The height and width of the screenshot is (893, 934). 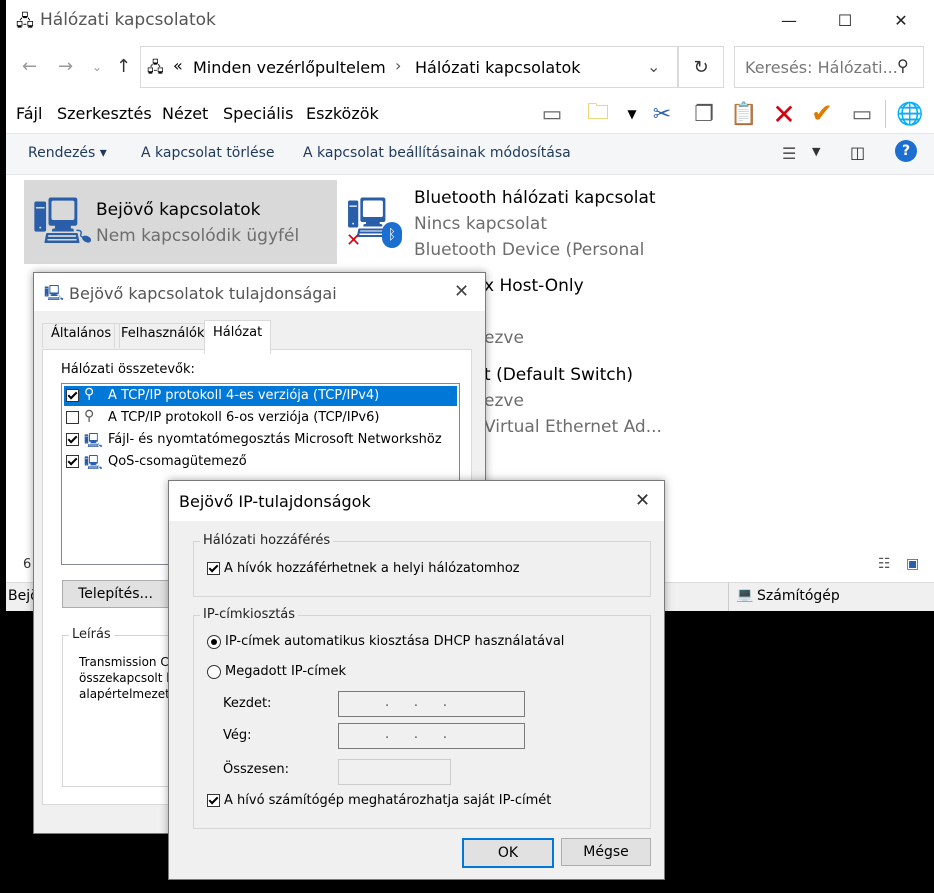 I want to click on qos-checkbox, so click(x=72, y=461).